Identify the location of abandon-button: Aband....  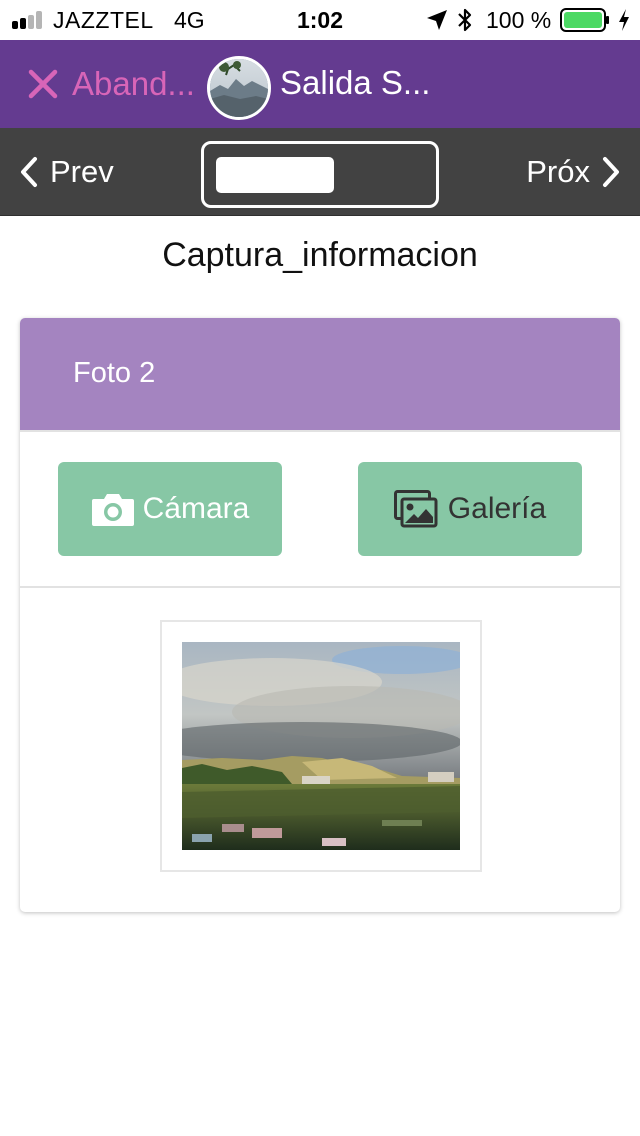
(110, 84).